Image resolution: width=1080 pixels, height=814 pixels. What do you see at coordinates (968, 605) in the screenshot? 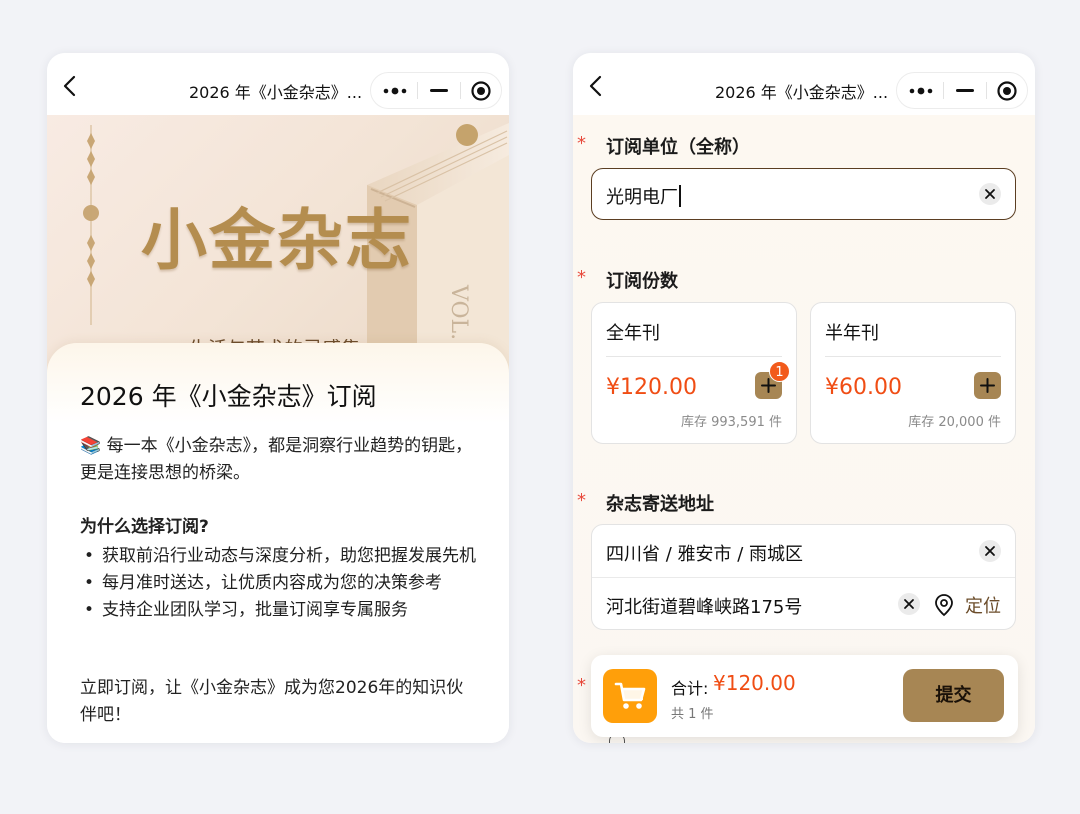
I see `locate-button: 定位` at bounding box center [968, 605].